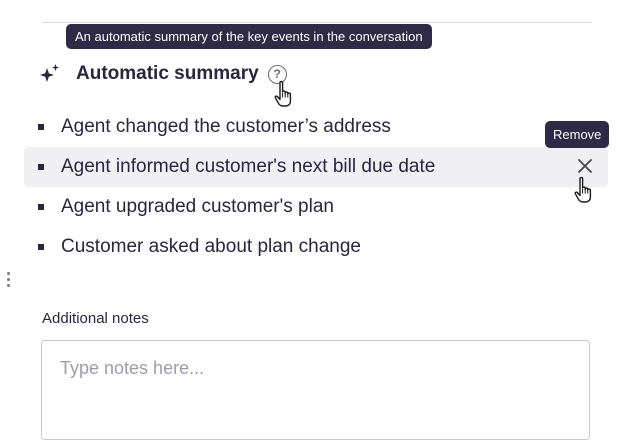  What do you see at coordinates (577, 134) in the screenshot?
I see `remove-tooltip: Remove` at bounding box center [577, 134].